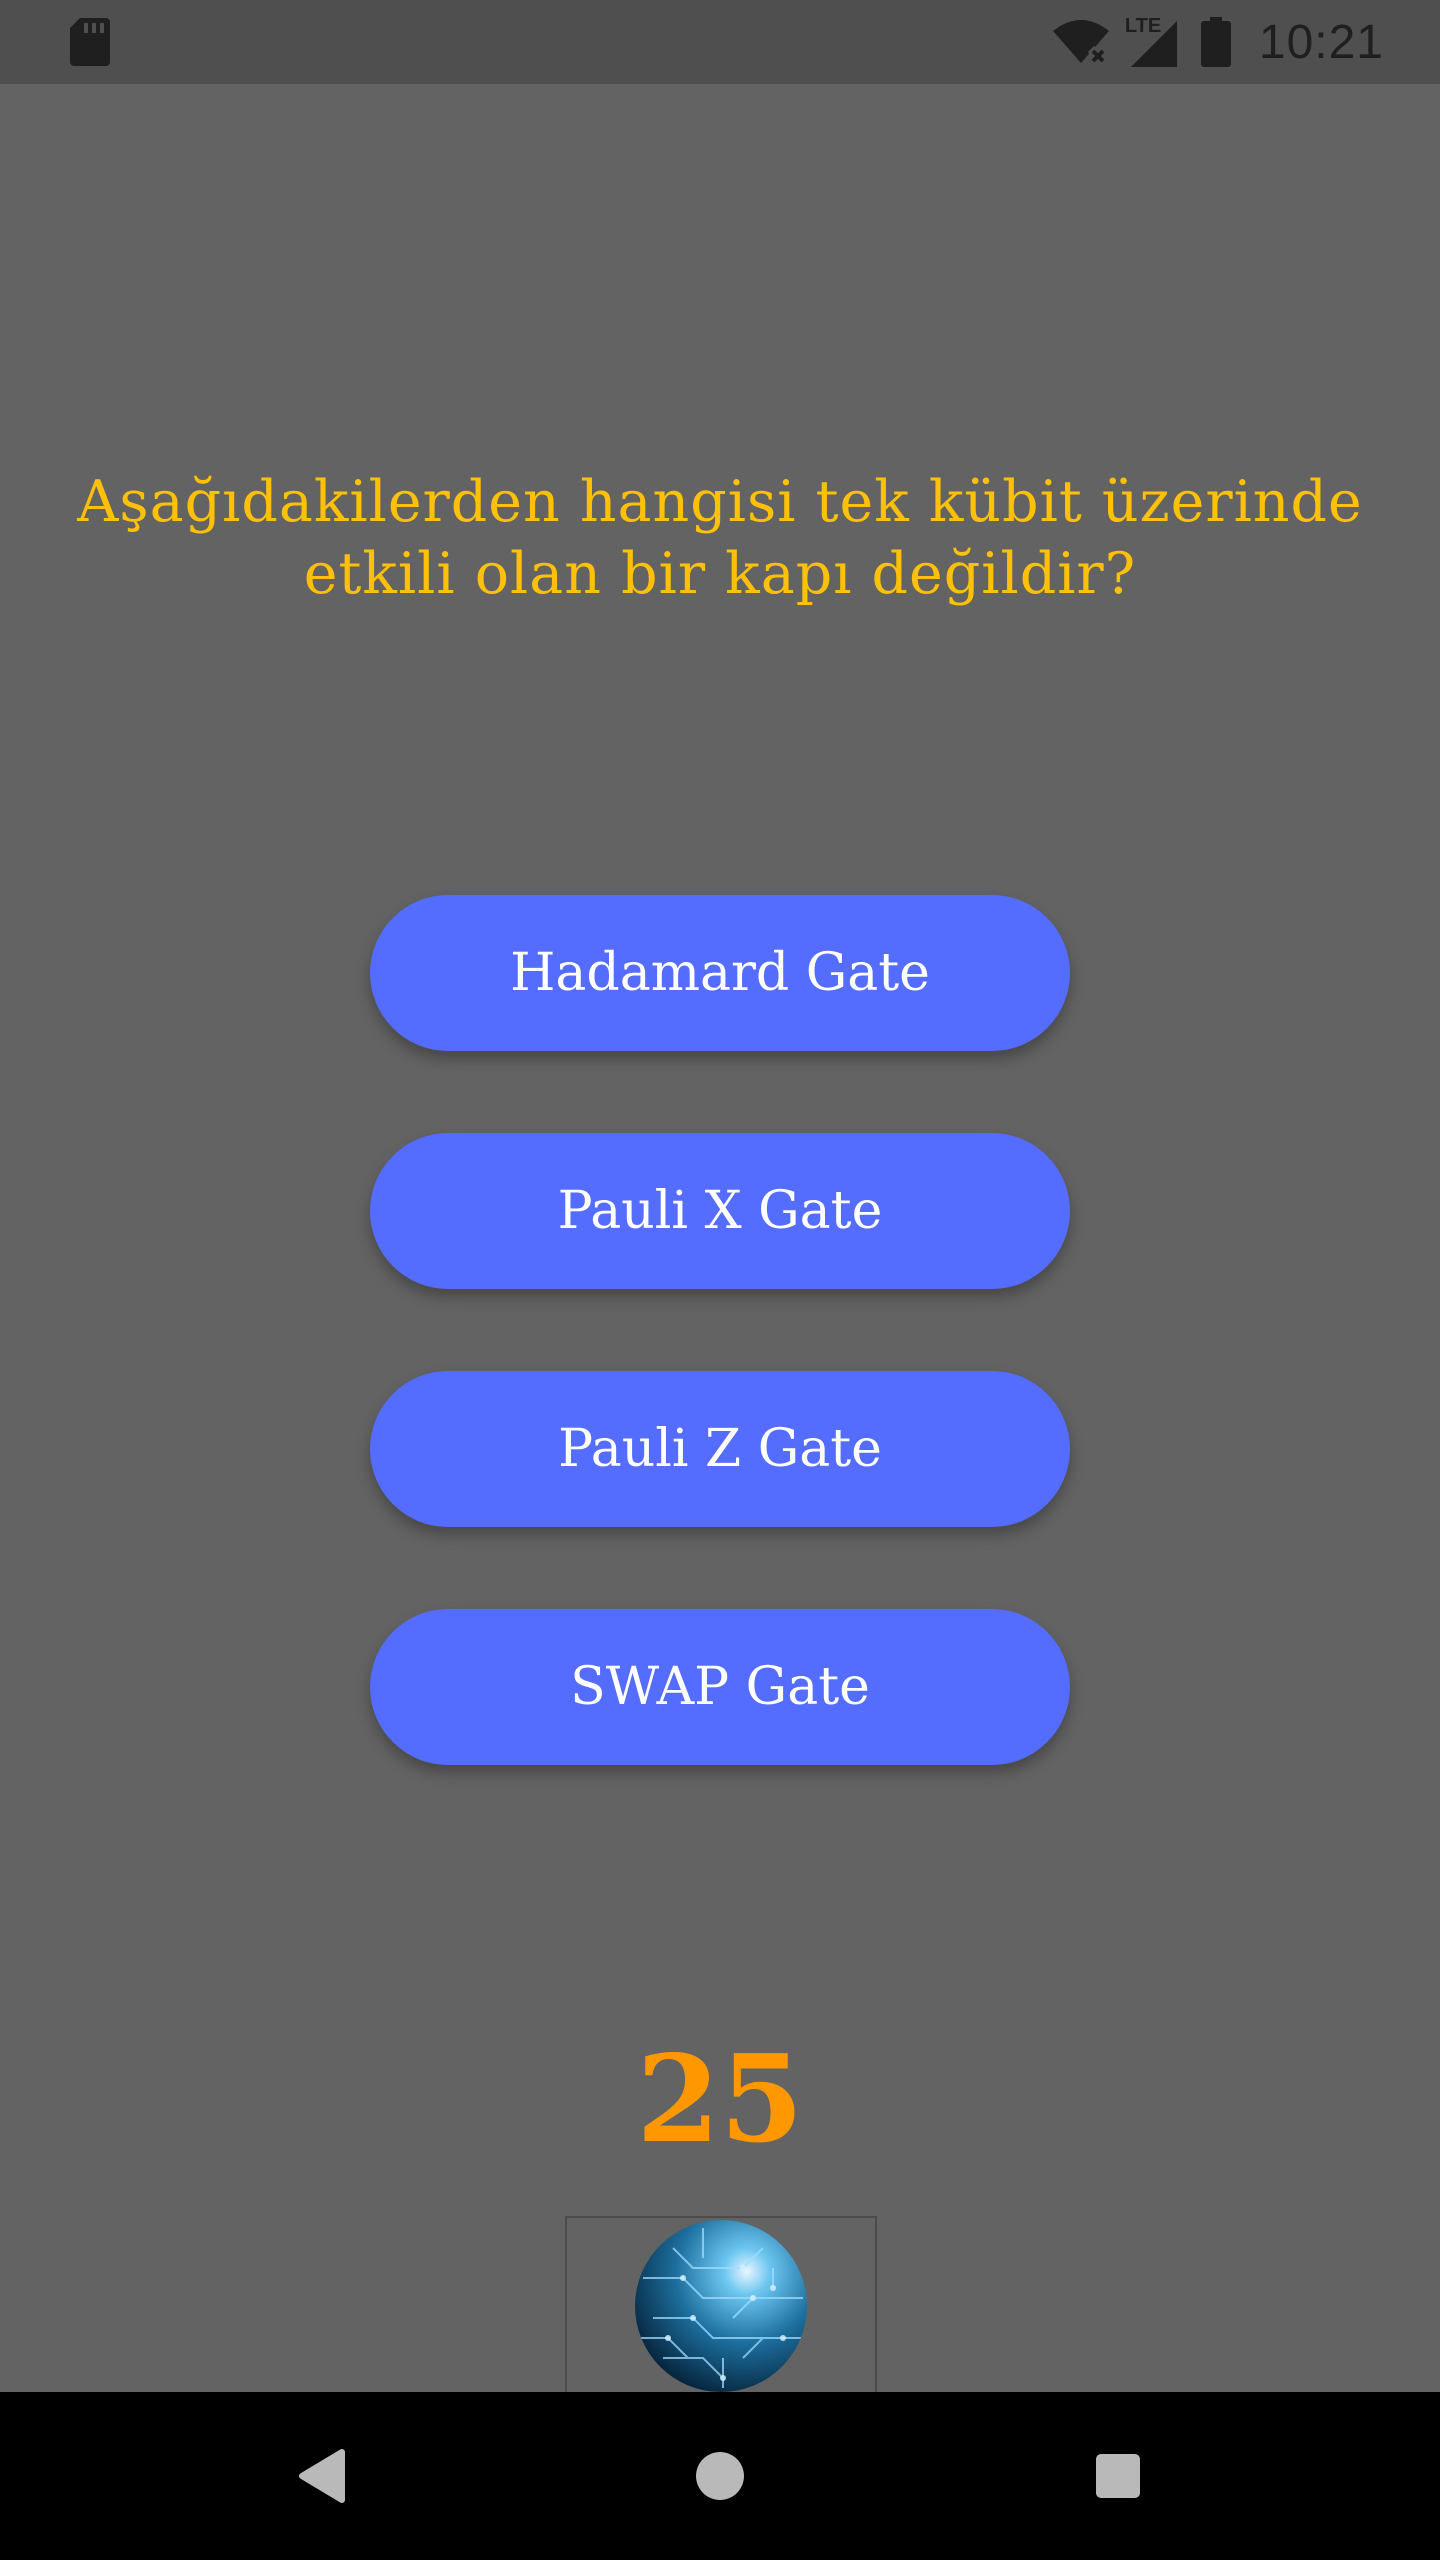 This screenshot has height=2560, width=1440. What do you see at coordinates (720, 42) in the screenshot?
I see `status-bar: LTE 10:21` at bounding box center [720, 42].